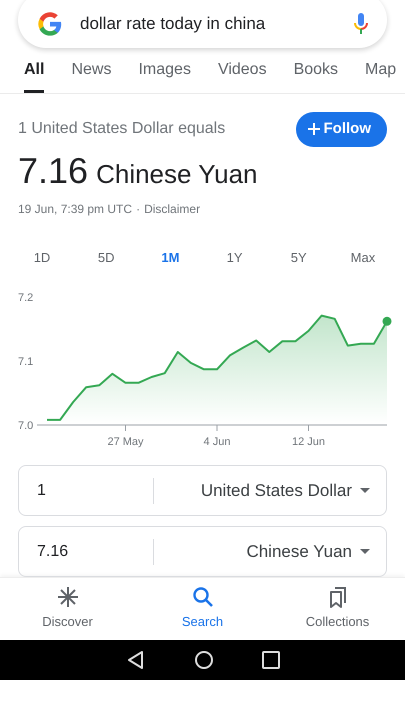  Describe the element at coordinates (26, 362) in the screenshot. I see `y-tick-label: 7.1` at that location.